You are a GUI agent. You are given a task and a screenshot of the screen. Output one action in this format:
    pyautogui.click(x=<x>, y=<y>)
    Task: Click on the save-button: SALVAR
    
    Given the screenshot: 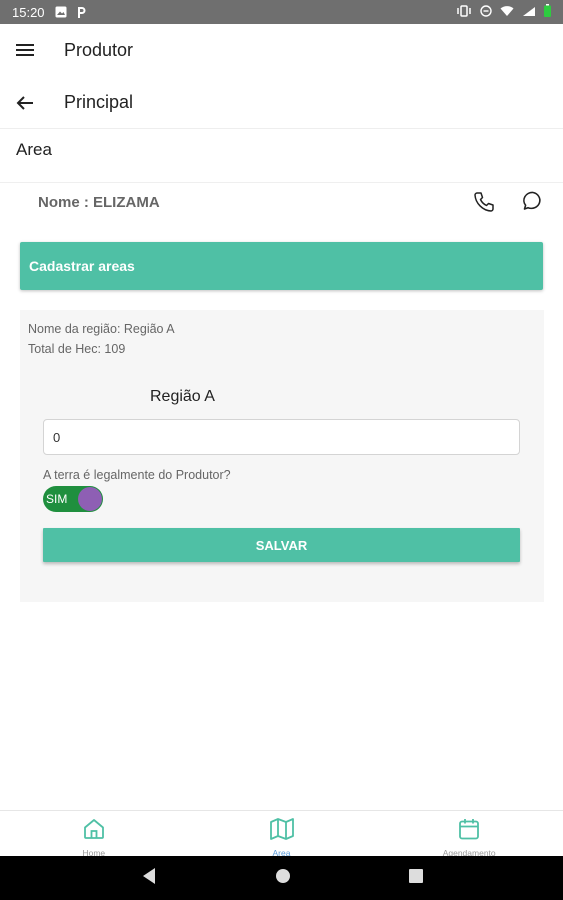 What is the action you would take?
    pyautogui.click(x=281, y=545)
    